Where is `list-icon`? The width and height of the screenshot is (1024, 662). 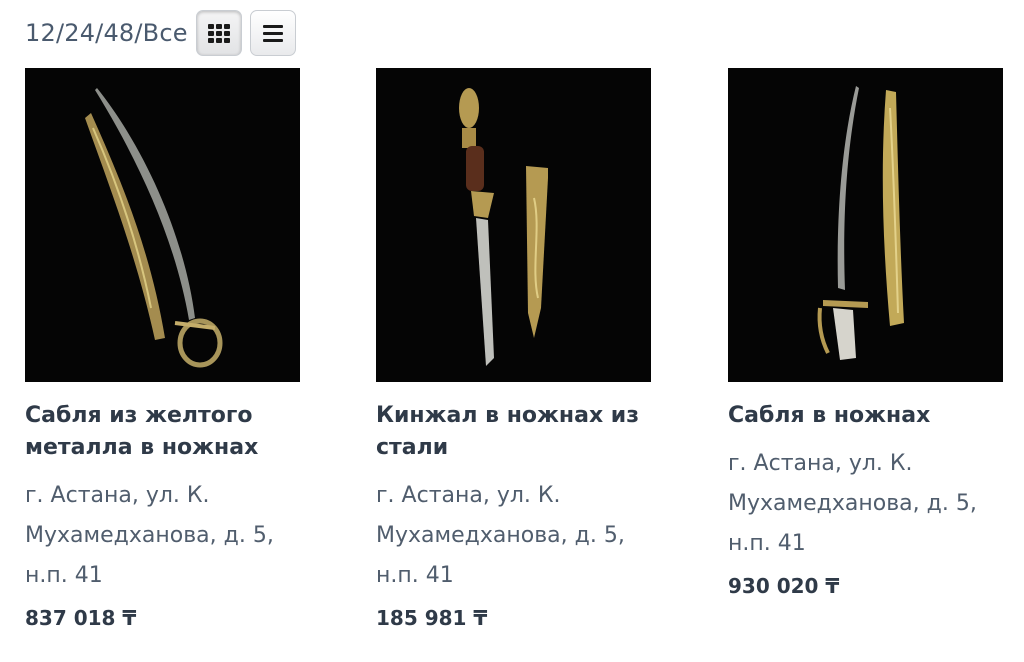
list-icon is located at coordinates (272, 33).